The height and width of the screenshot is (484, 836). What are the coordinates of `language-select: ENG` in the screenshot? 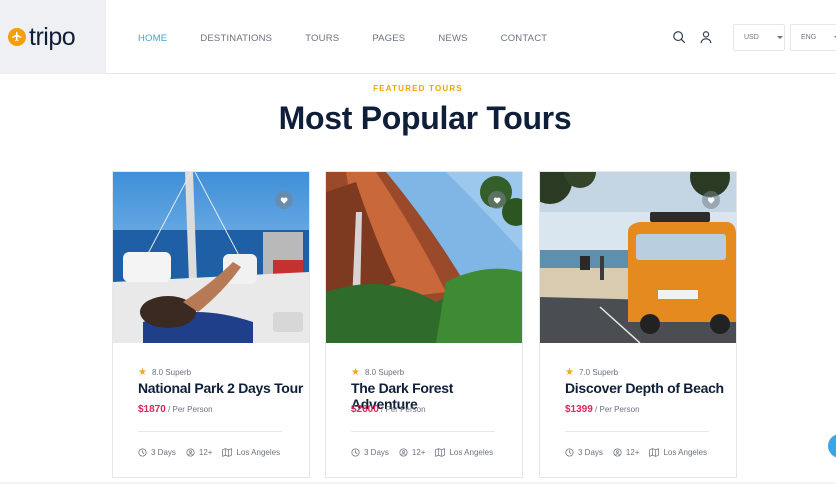 It's located at (813, 37).